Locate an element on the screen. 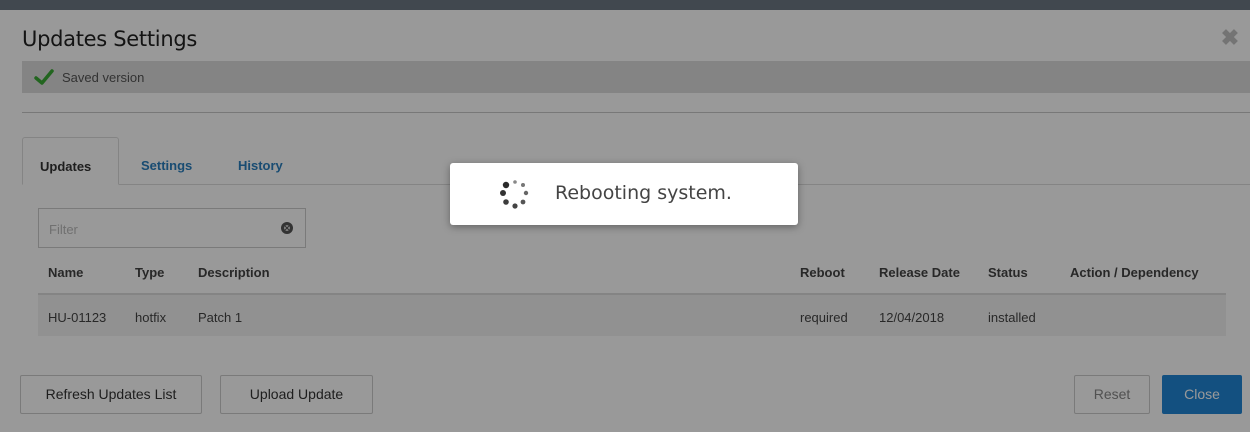 This screenshot has width=1250, height=432. spinner-icon is located at coordinates (514, 194).